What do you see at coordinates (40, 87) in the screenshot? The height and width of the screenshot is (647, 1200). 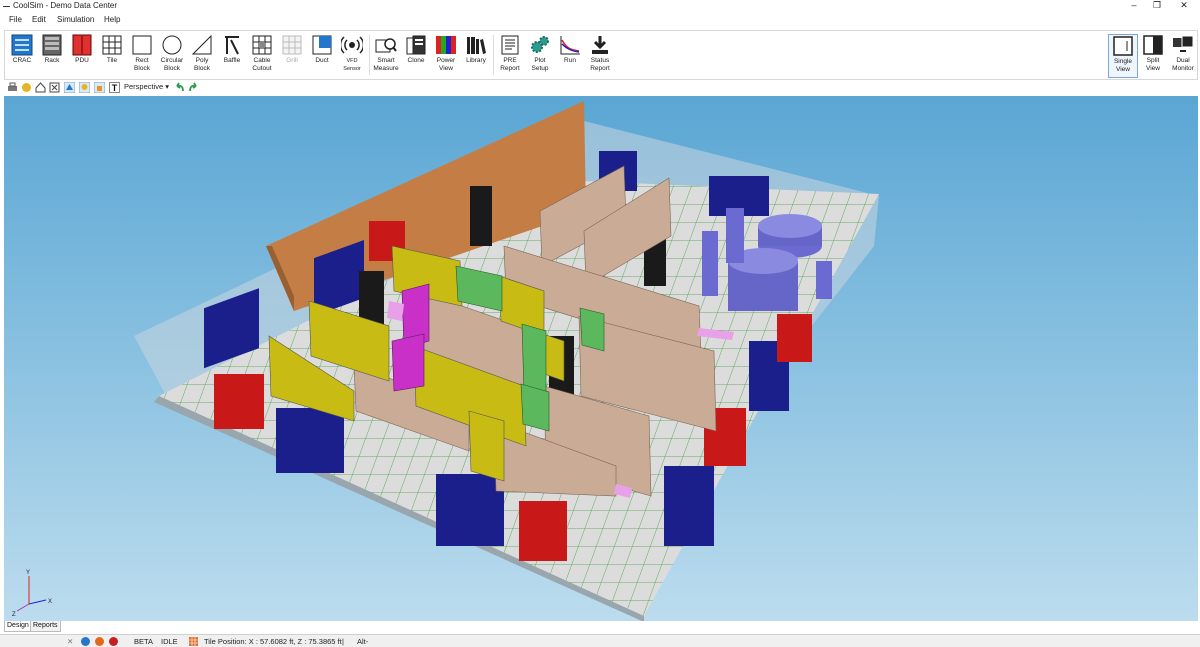 I see `home-icon` at bounding box center [40, 87].